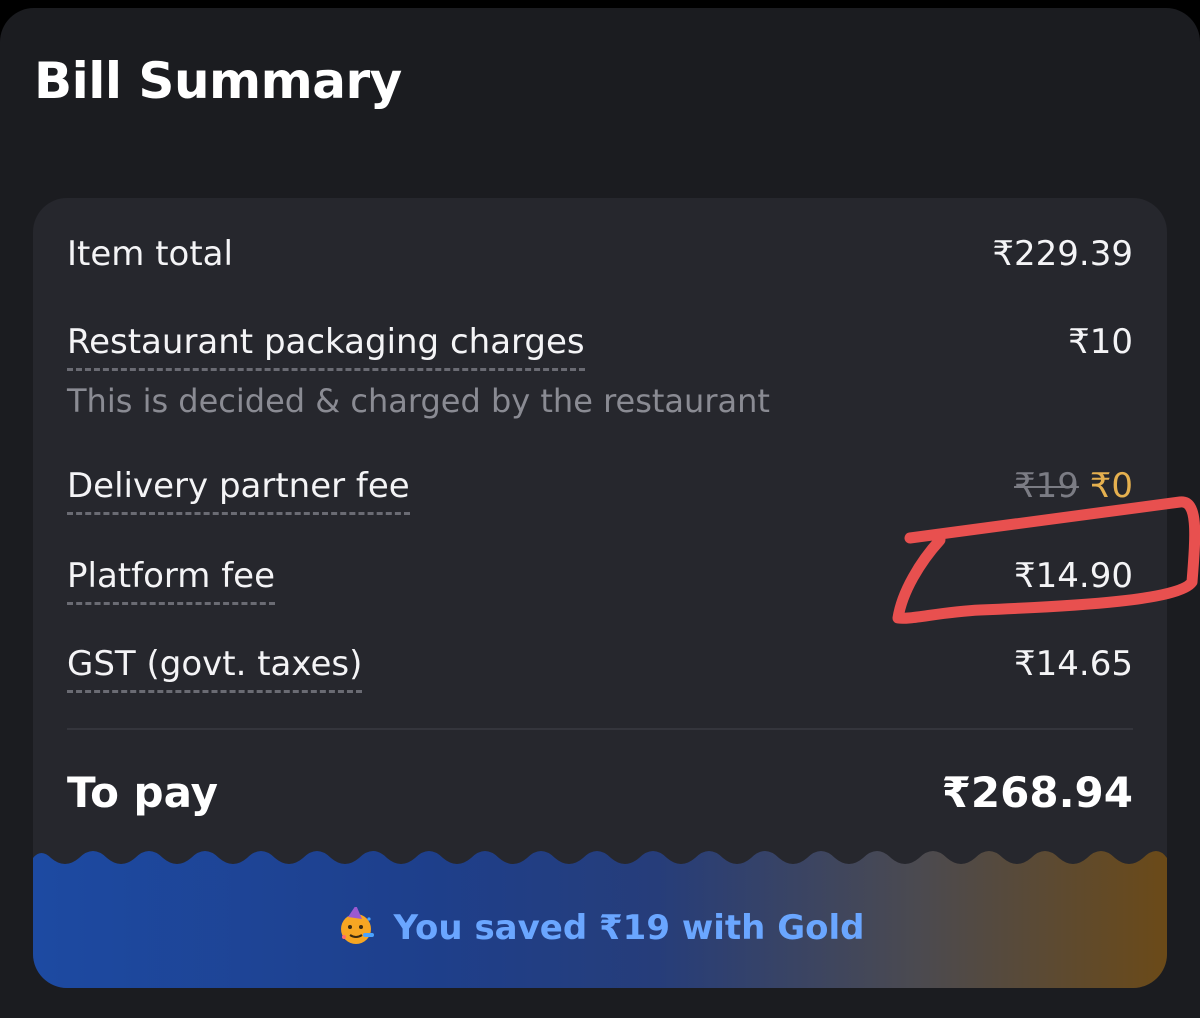 This screenshot has height=1018, width=1200. I want to click on to-pay-label: To pay, so click(143, 792).